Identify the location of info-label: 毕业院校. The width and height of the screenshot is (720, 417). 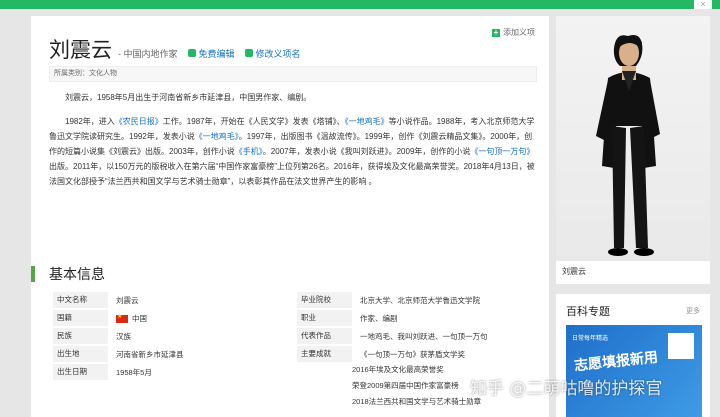
(324, 300).